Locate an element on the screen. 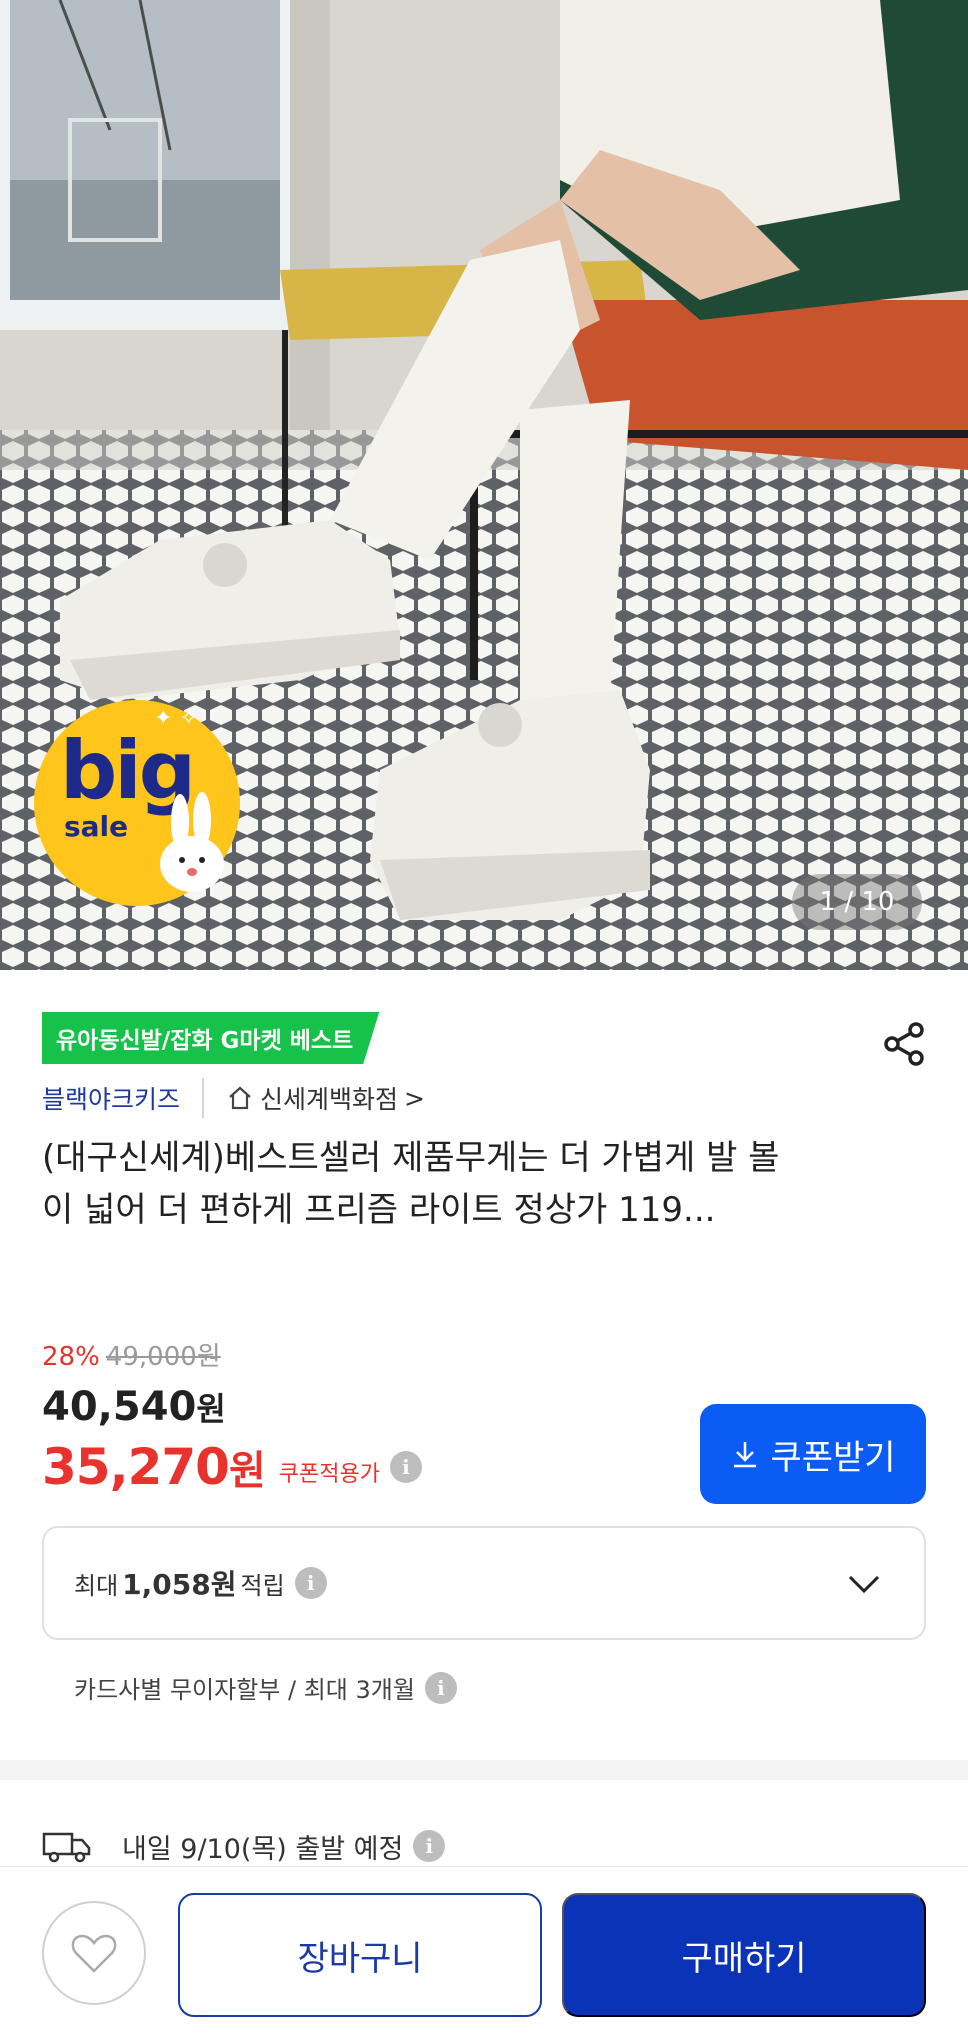 The height and width of the screenshot is (2036, 968). heart-icon is located at coordinates (94, 1953).